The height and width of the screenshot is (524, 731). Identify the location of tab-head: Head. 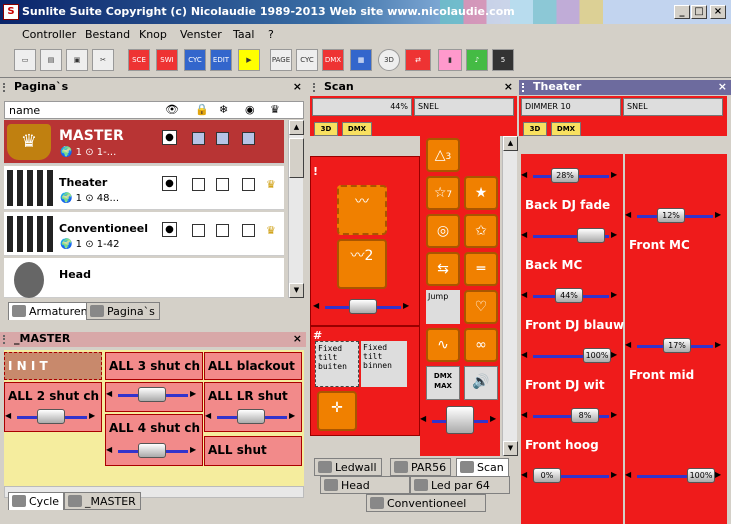
(365, 485).